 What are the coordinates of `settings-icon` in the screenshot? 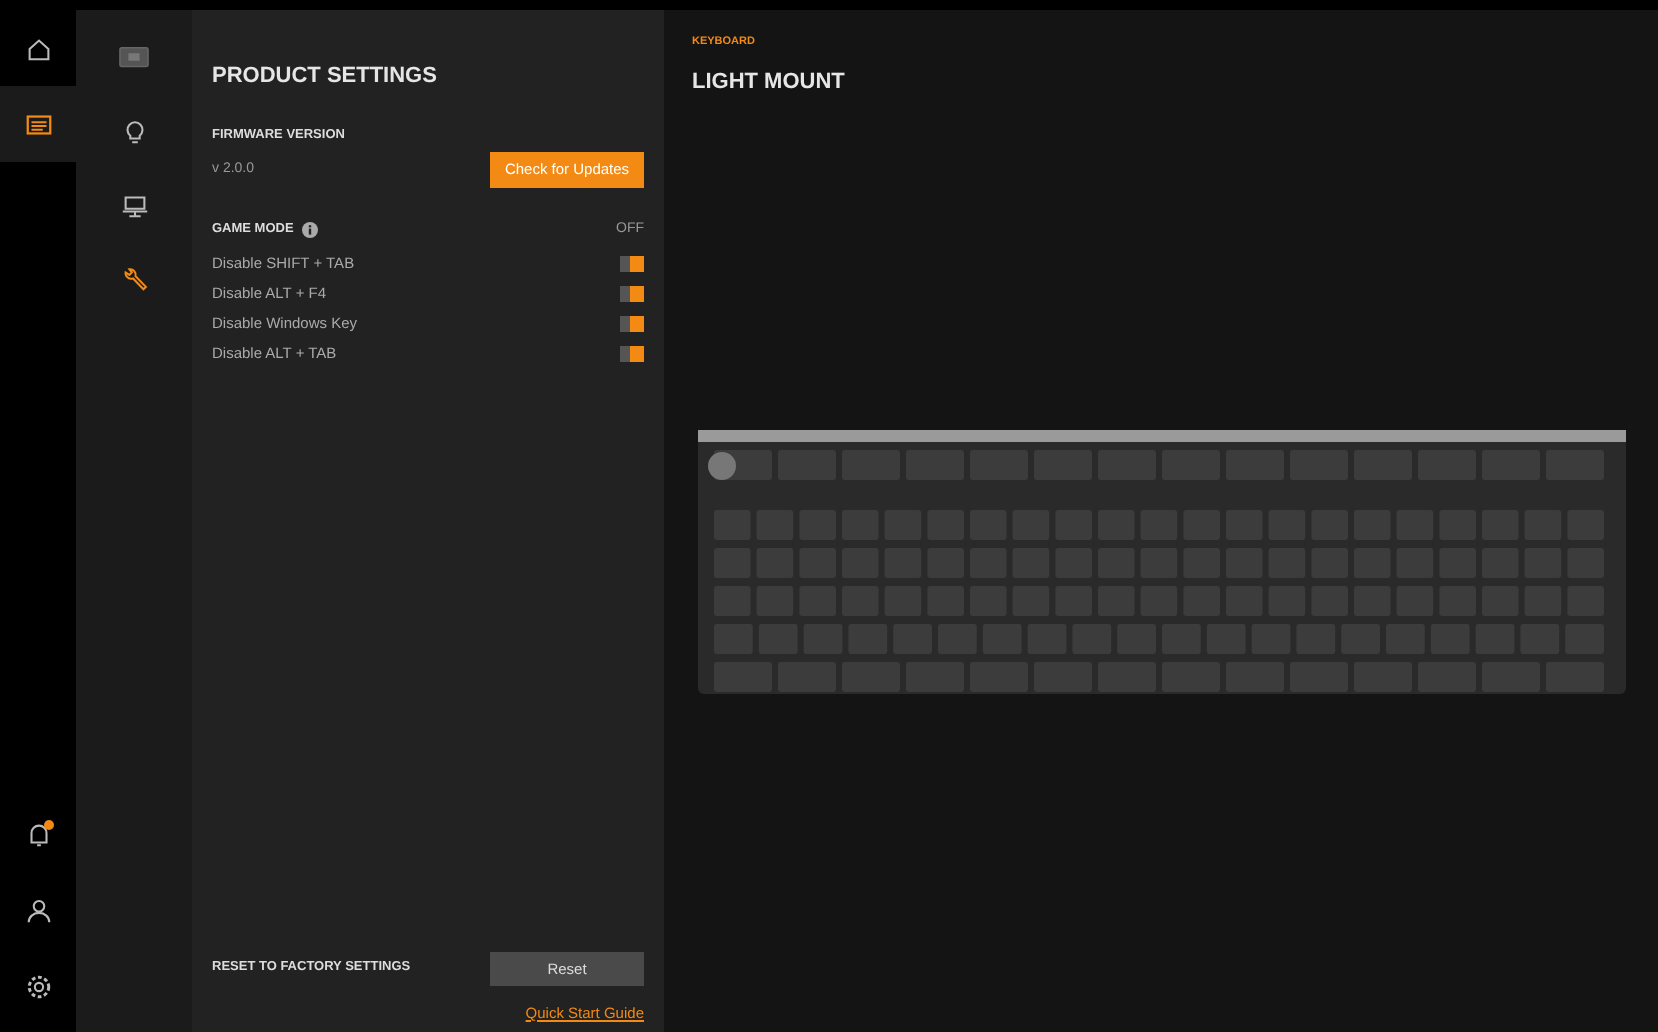 It's located at (38, 986).